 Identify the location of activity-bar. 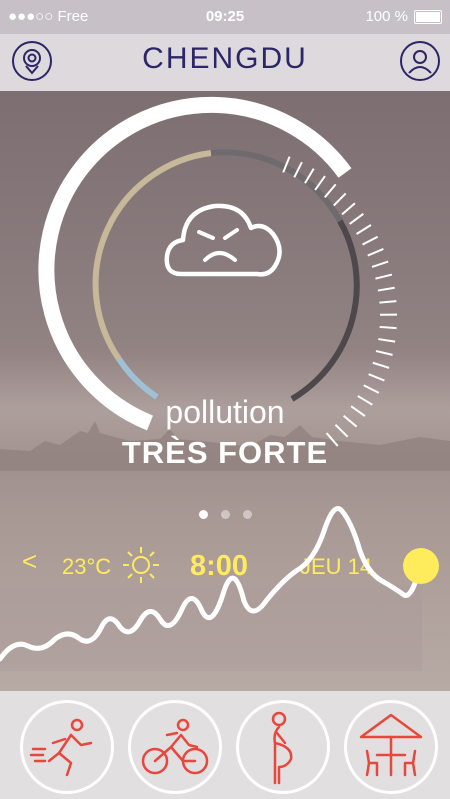
(225, 745).